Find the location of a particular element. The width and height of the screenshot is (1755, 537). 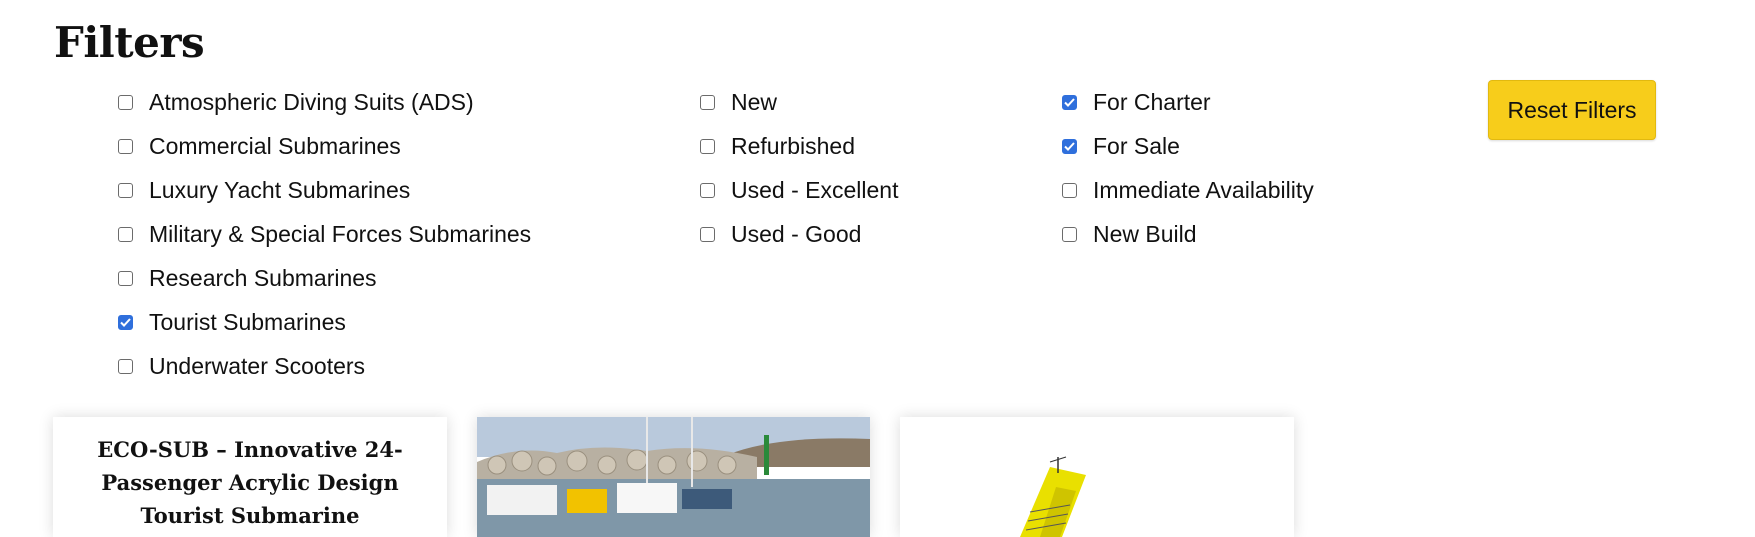

filter-option-label: For Sale is located at coordinates (1136, 145).